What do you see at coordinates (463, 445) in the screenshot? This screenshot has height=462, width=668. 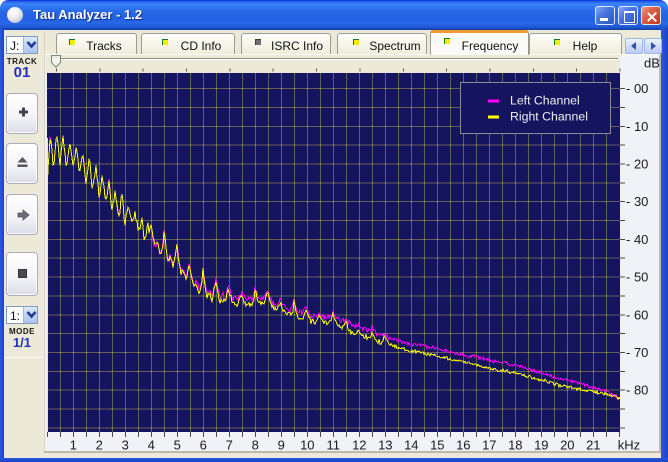 I see `svg-text: 16` at bounding box center [463, 445].